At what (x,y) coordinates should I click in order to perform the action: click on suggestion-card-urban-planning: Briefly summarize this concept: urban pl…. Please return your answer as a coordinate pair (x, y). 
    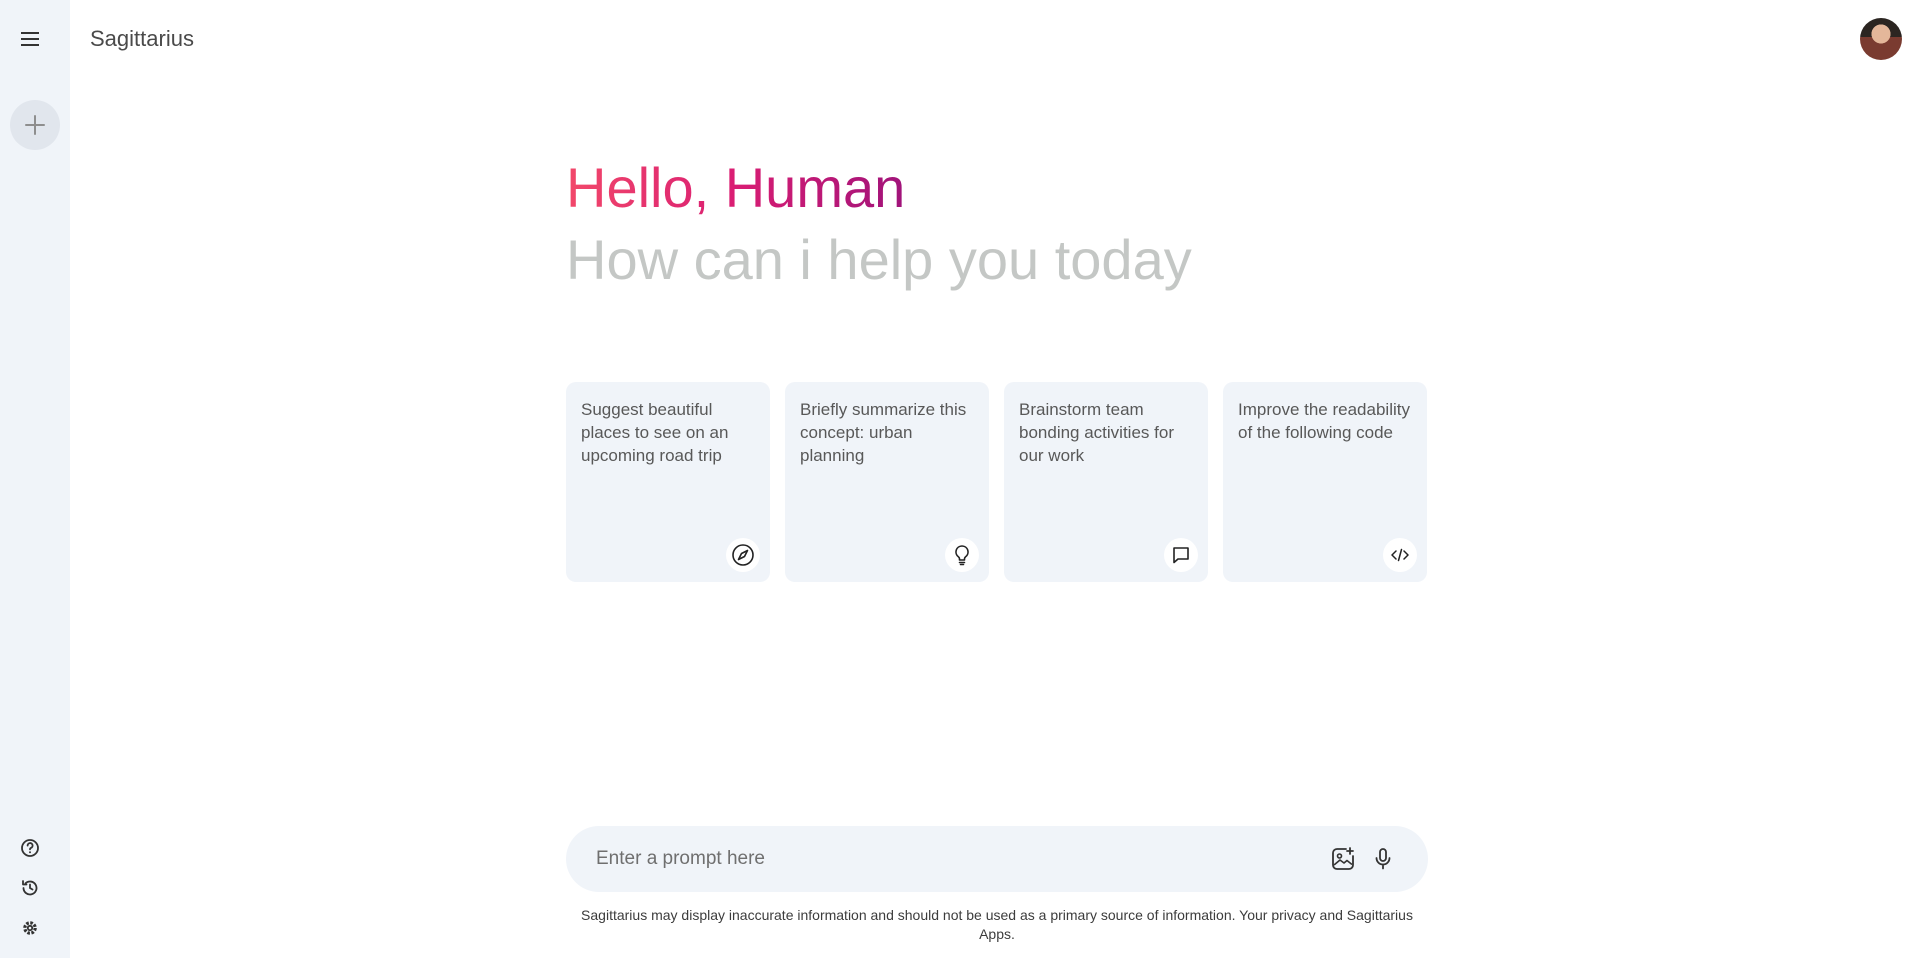
    Looking at the image, I should click on (887, 482).